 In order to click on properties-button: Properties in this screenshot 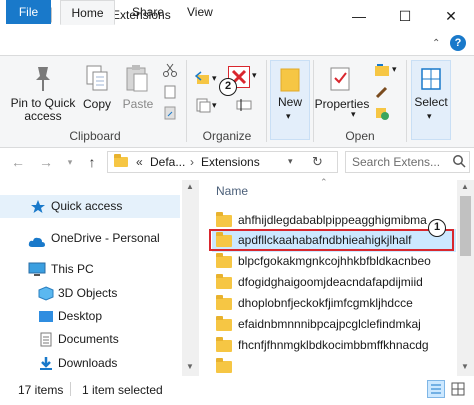, I will do `click(342, 104)`.